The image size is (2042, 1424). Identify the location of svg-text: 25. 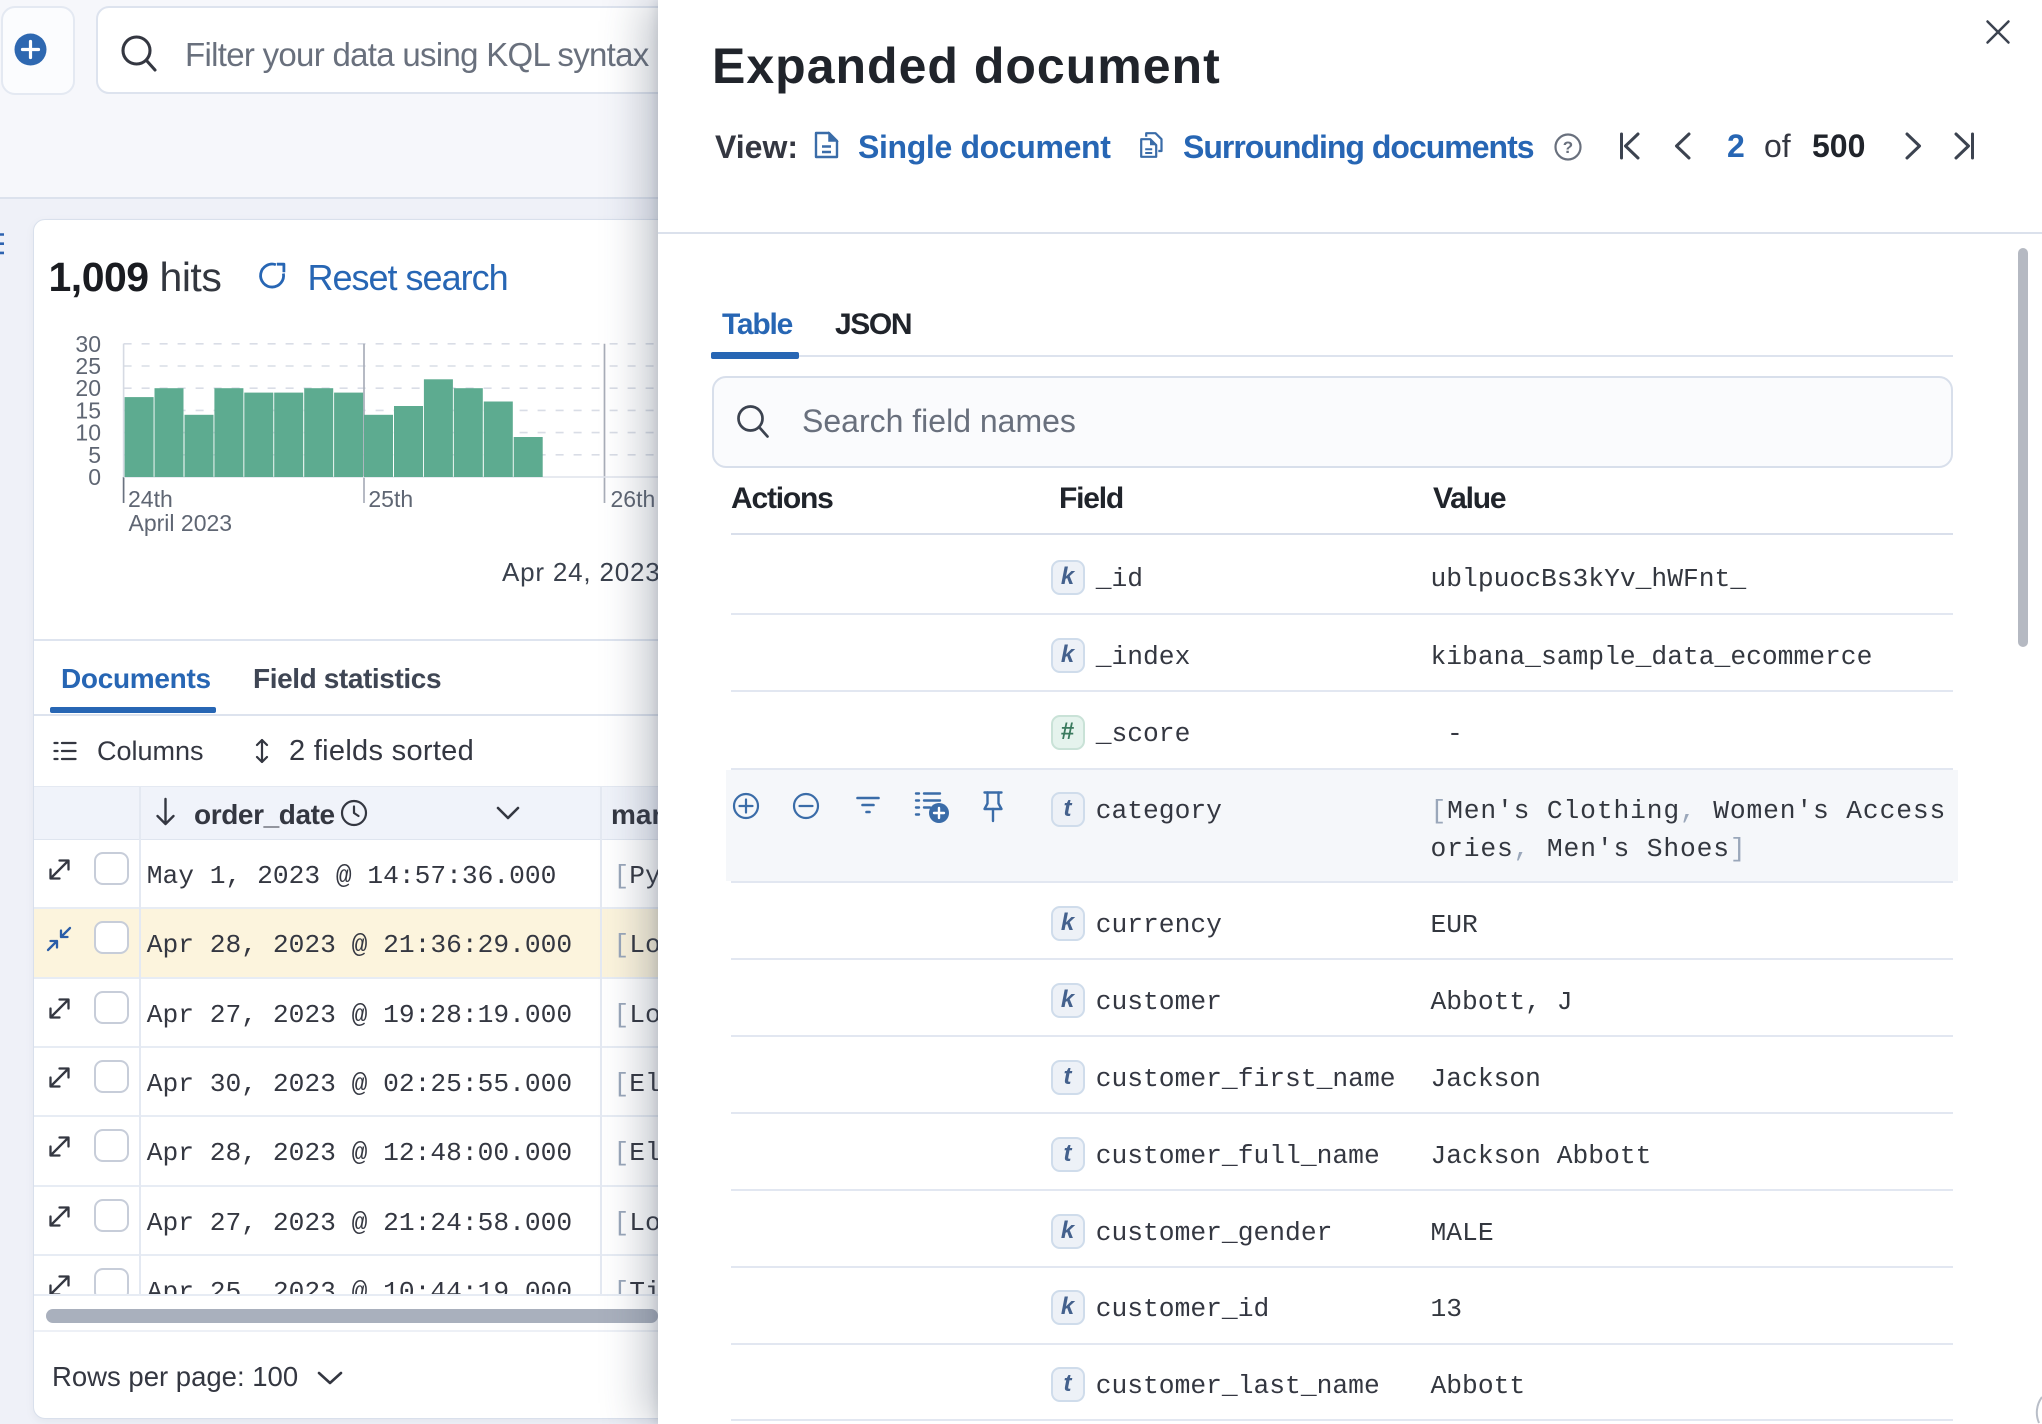
(88, 366).